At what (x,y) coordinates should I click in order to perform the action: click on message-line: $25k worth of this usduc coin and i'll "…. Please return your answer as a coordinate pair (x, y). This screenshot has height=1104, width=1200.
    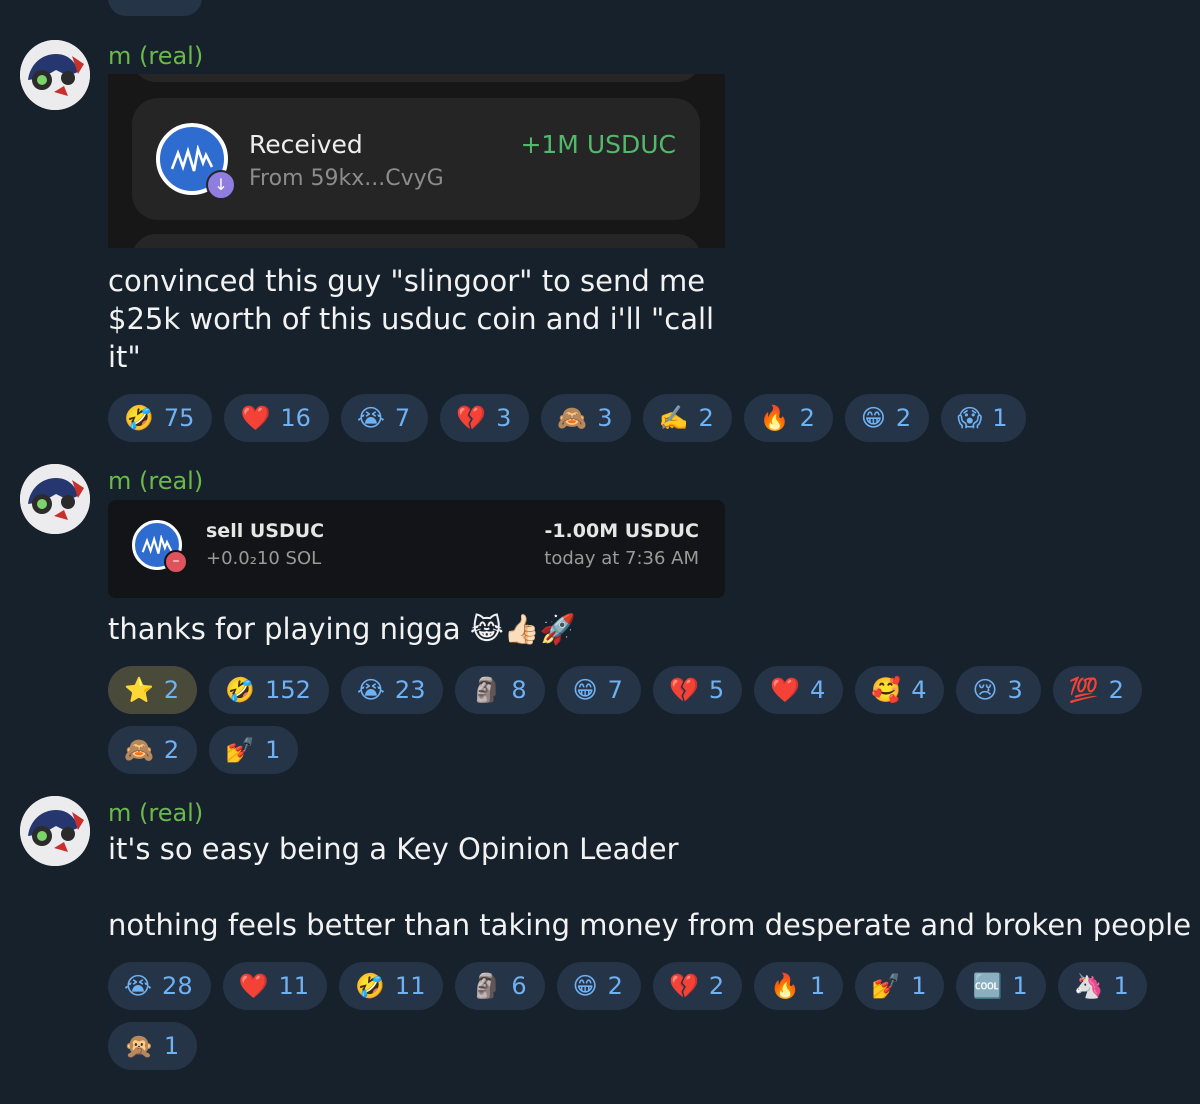
    Looking at the image, I should click on (411, 319).